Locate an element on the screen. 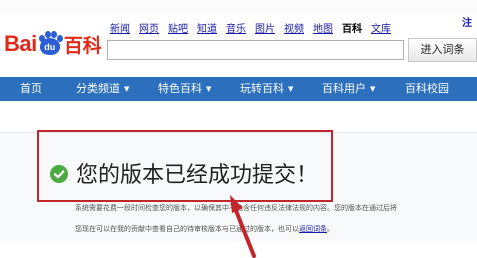 The height and width of the screenshot is (258, 477). top-strip is located at coordinates (238, 7).